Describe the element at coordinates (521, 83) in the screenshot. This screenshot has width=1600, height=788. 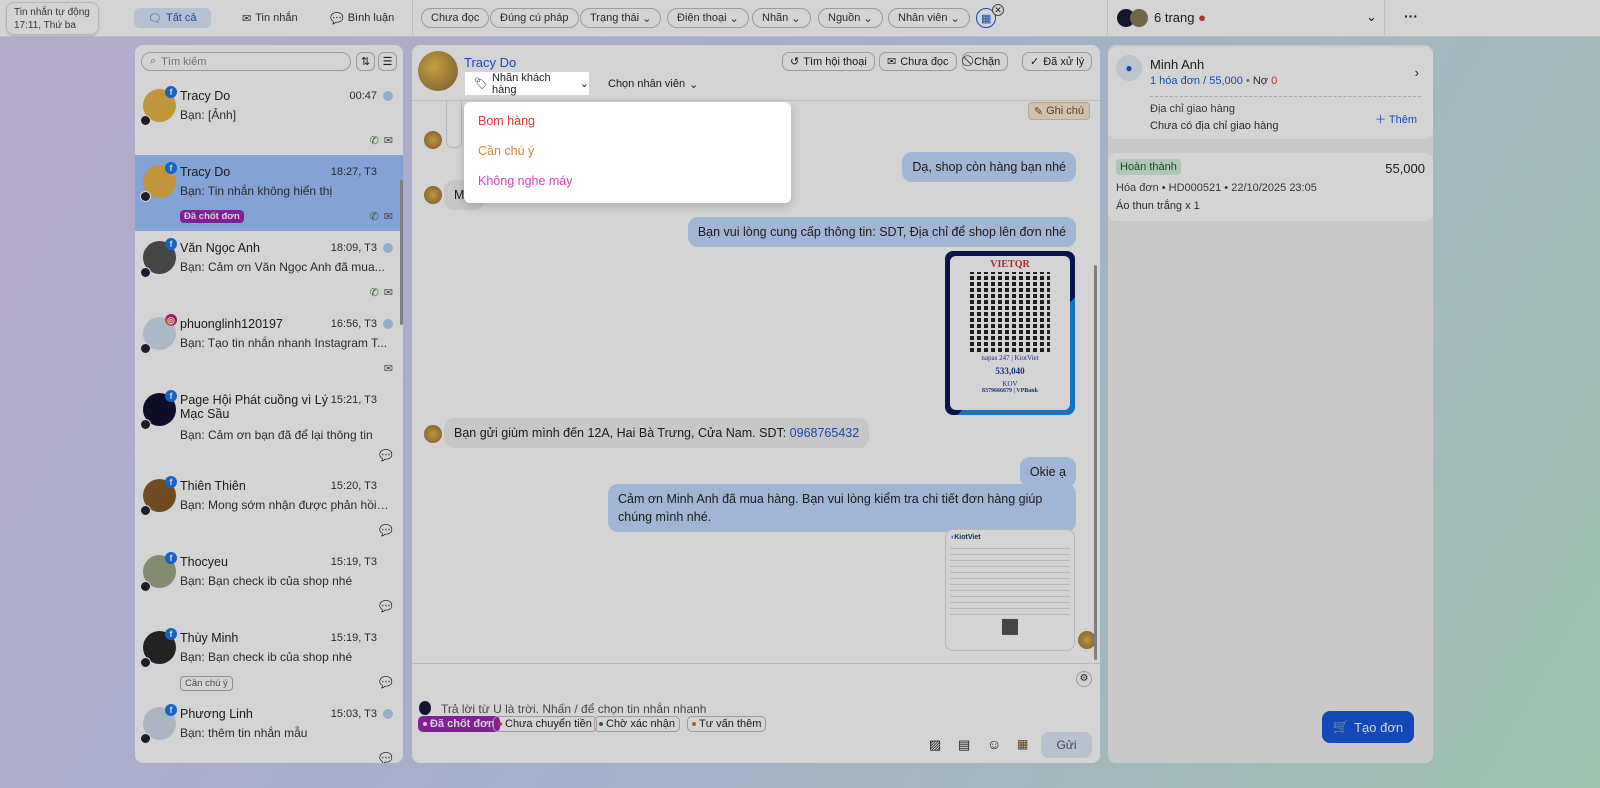
I see `customer-label-text: Nhãn khách hàng` at that location.